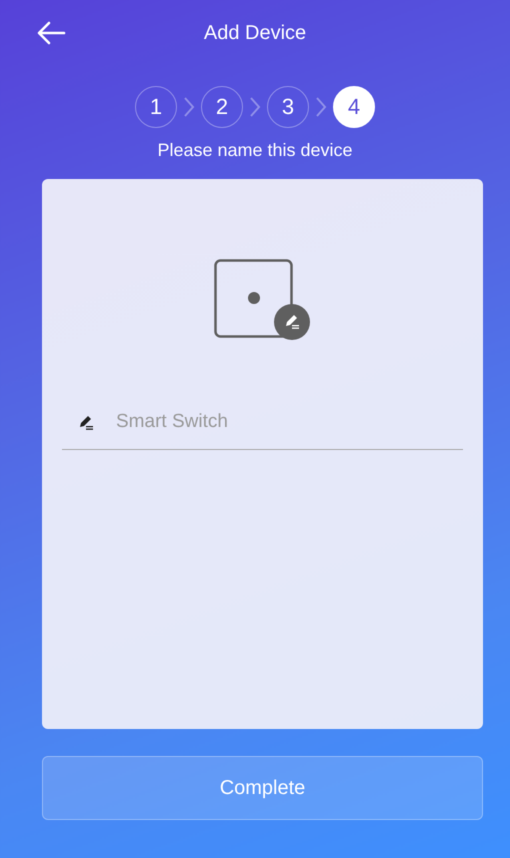  I want to click on step-indicator: 4, so click(354, 107).